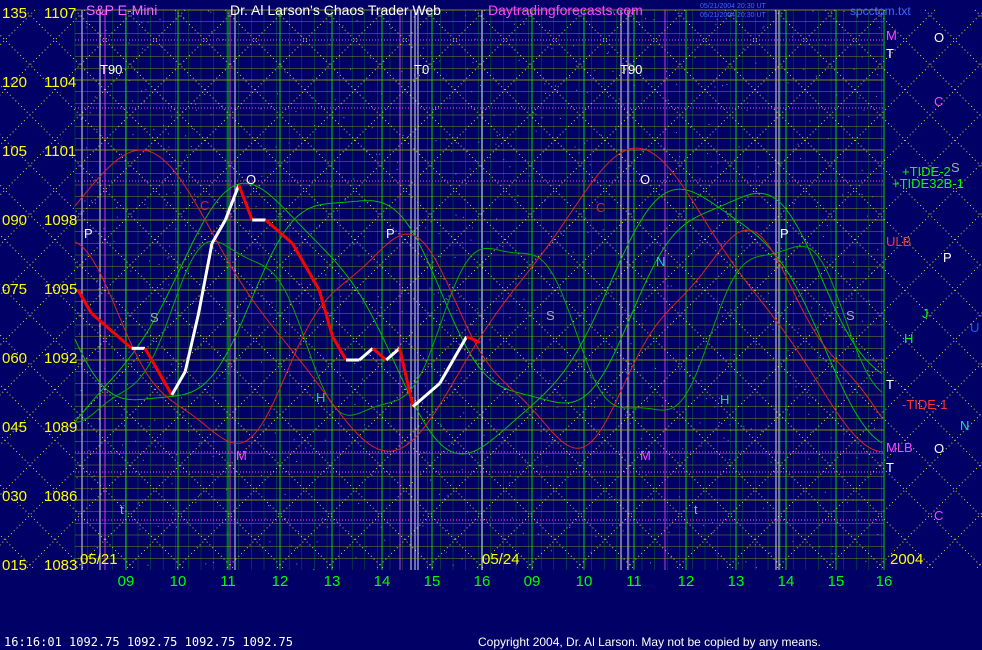 The image size is (982, 650). Describe the element at coordinates (974, 327) in the screenshot. I see `legend-label: U` at that location.